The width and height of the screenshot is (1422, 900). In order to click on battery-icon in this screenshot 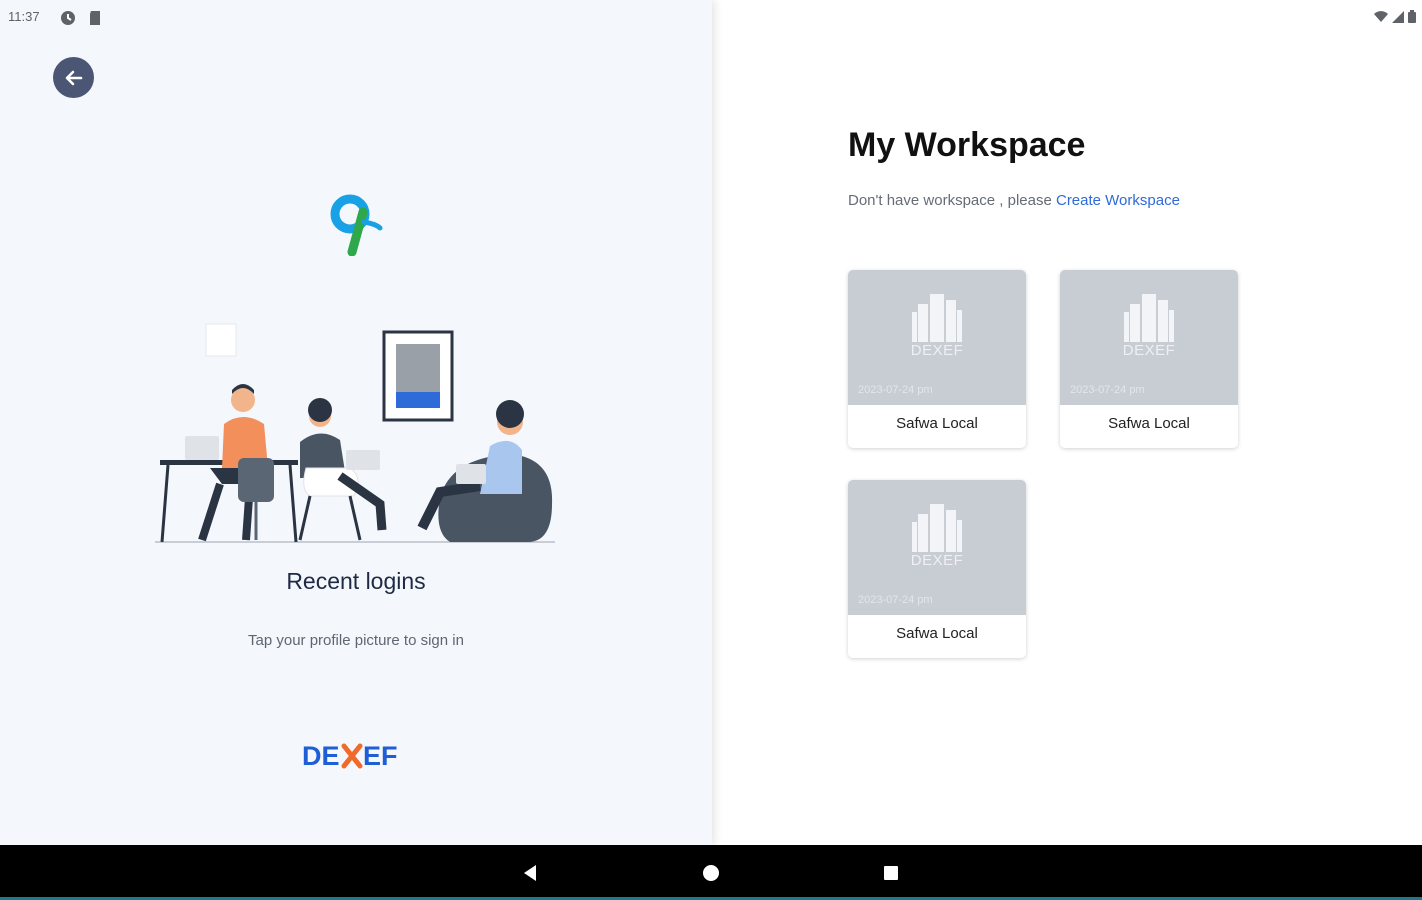, I will do `click(1412, 16)`.